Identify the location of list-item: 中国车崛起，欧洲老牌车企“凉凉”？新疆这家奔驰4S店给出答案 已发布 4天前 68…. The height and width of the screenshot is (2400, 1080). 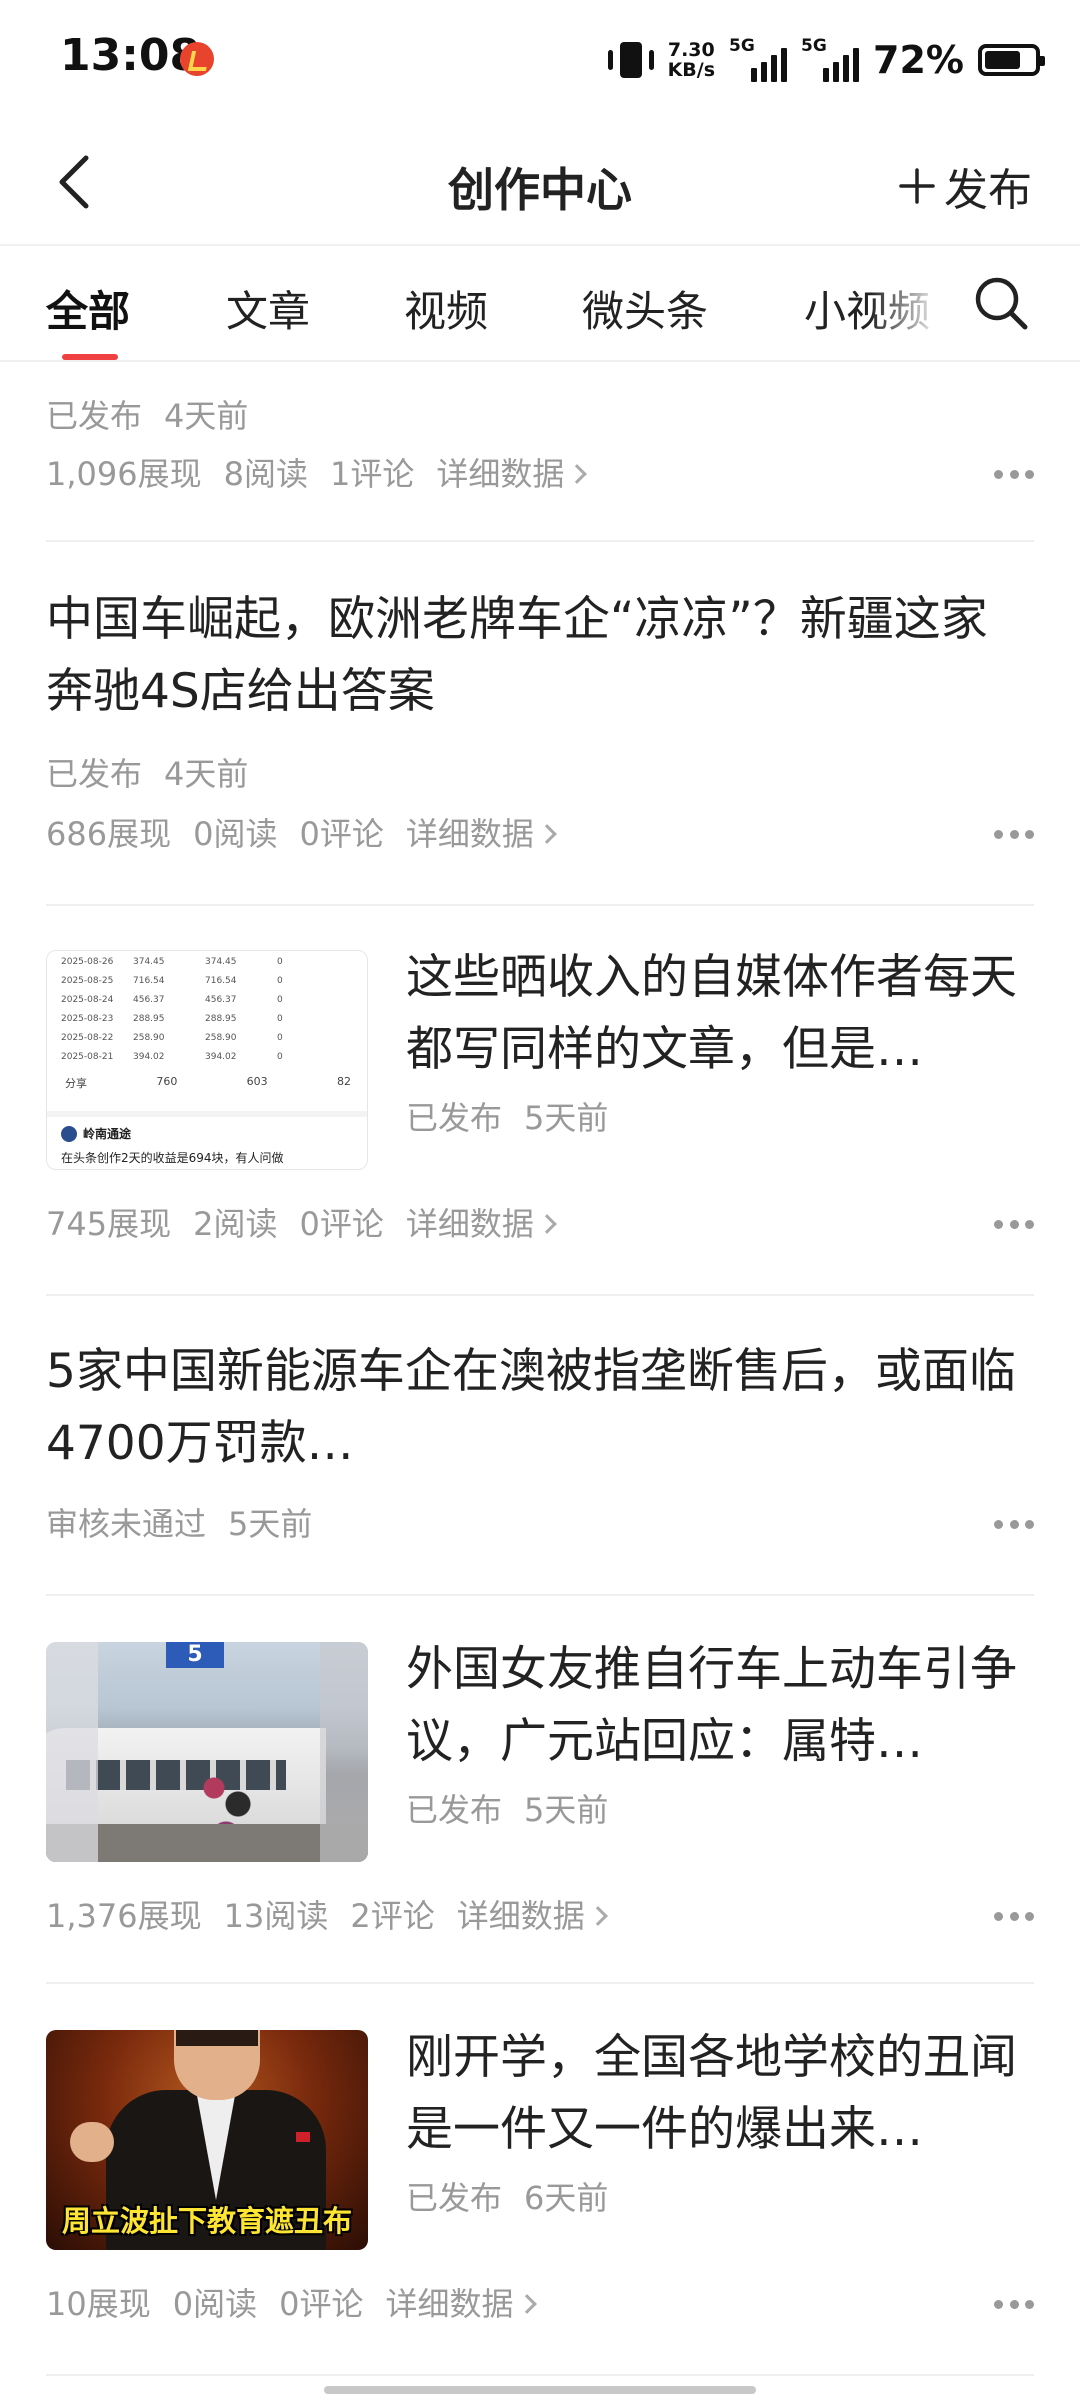
(540, 724).